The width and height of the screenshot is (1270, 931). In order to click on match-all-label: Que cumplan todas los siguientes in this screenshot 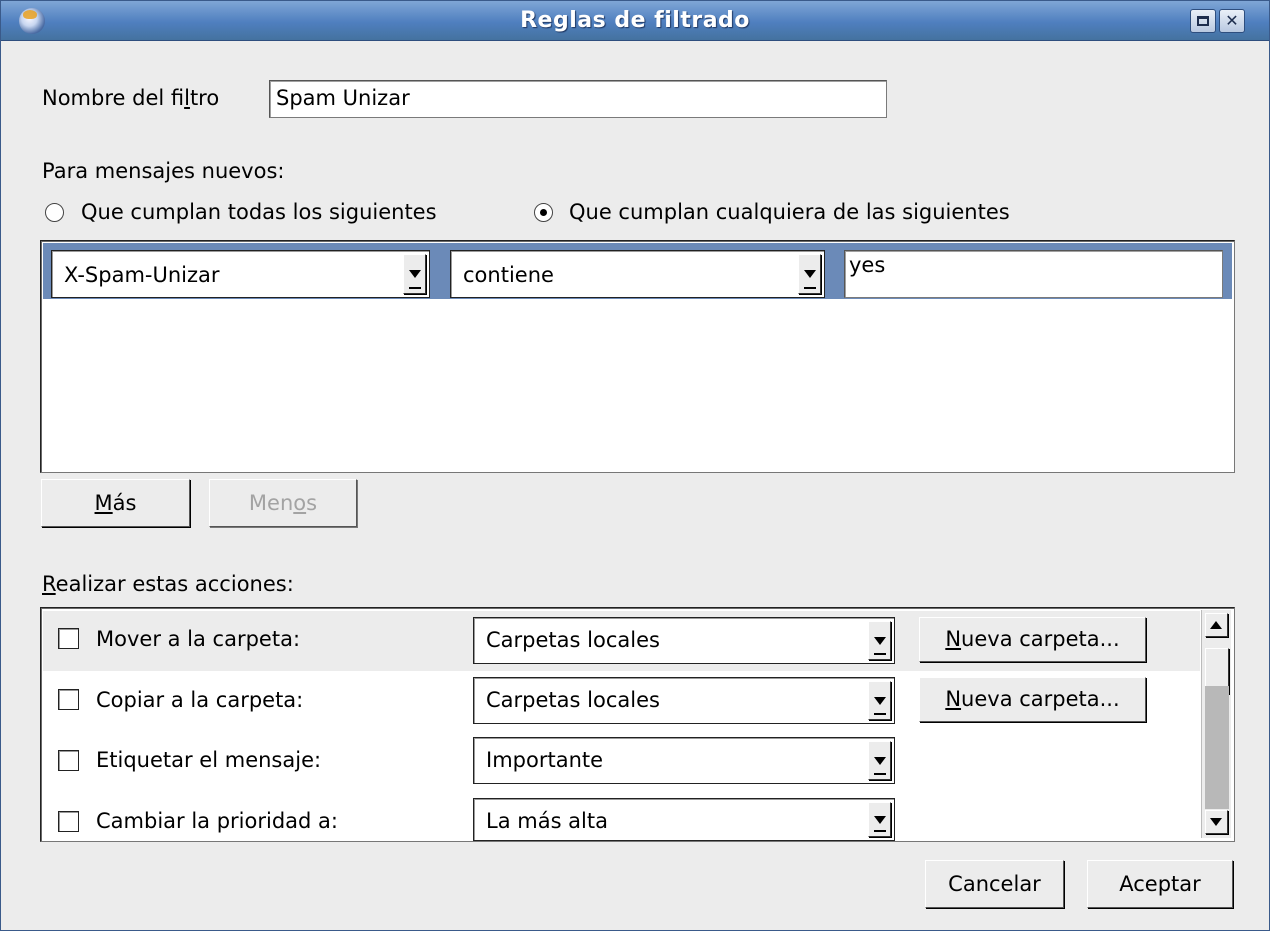, I will do `click(259, 212)`.